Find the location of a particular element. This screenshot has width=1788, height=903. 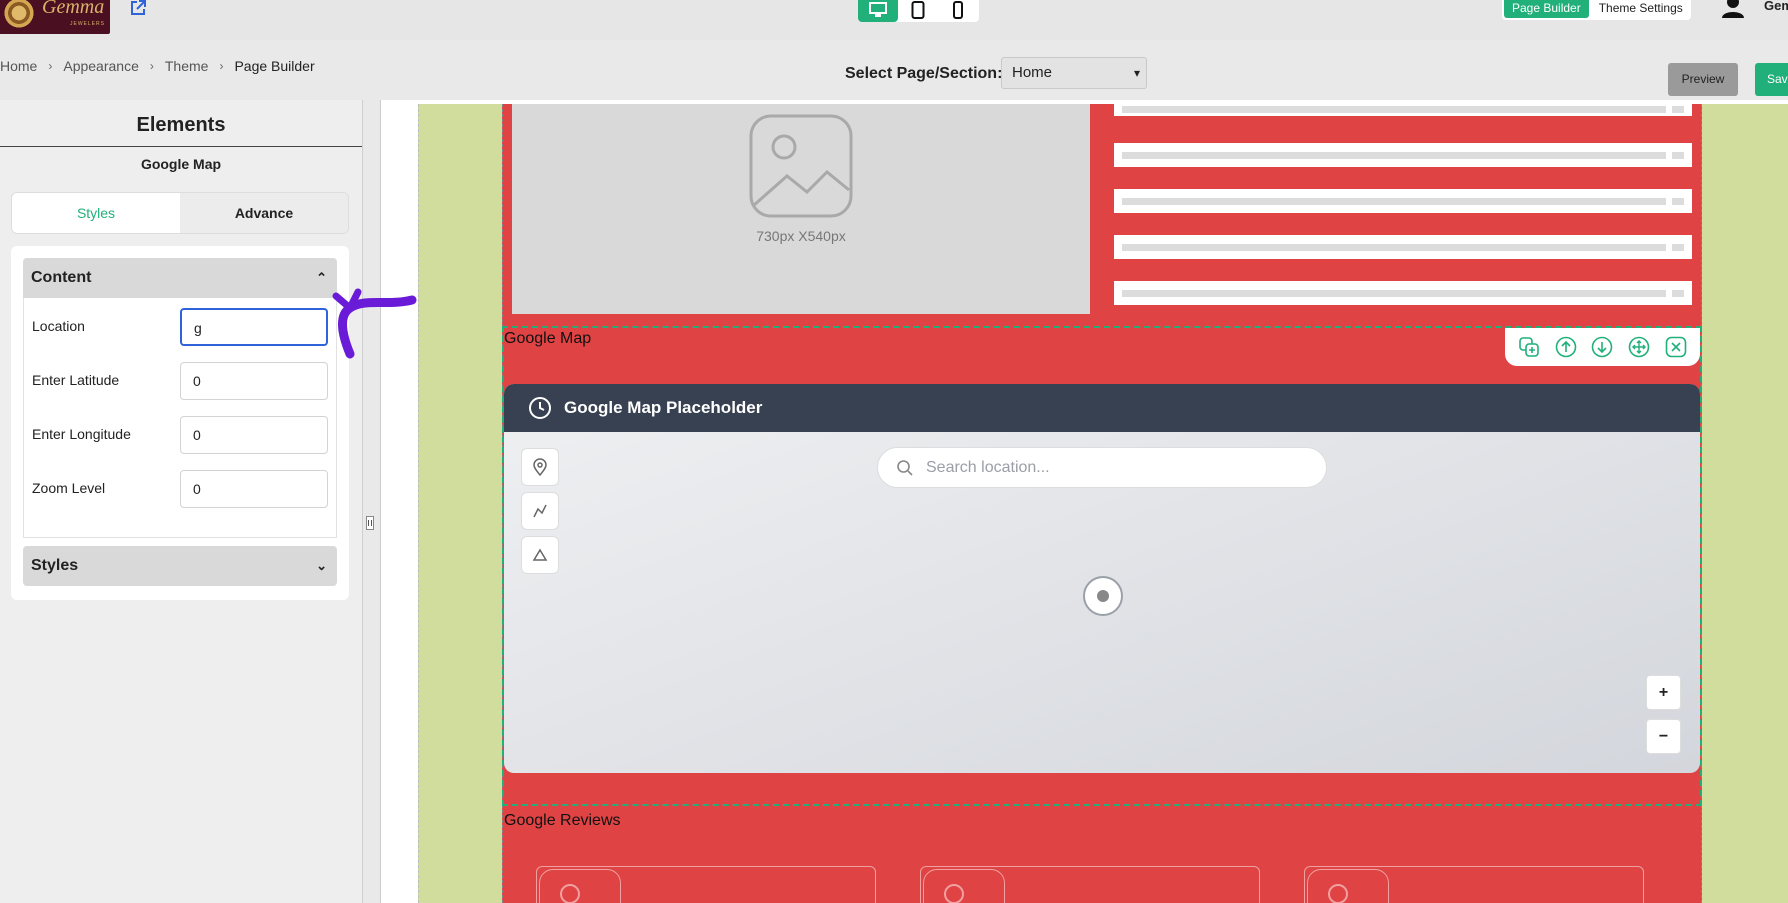

user-icon is located at coordinates (1733, 9).